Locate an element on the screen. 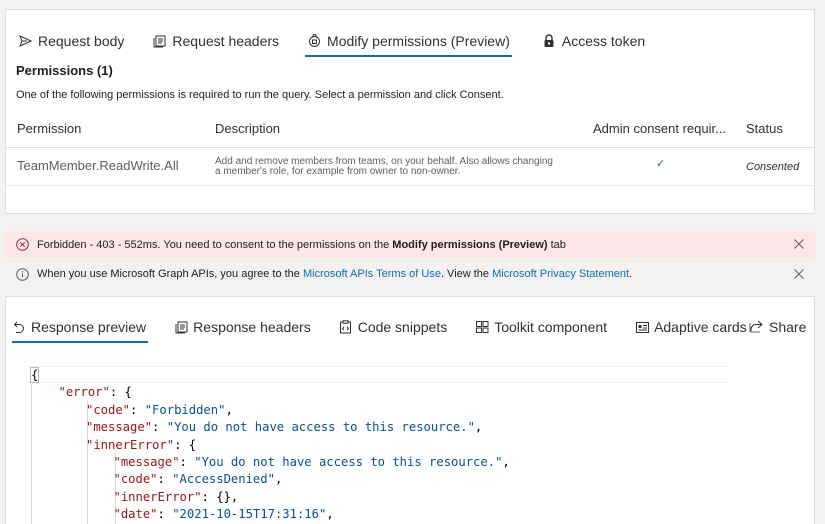 The width and height of the screenshot is (825, 524). send-icon is located at coordinates (25, 41).